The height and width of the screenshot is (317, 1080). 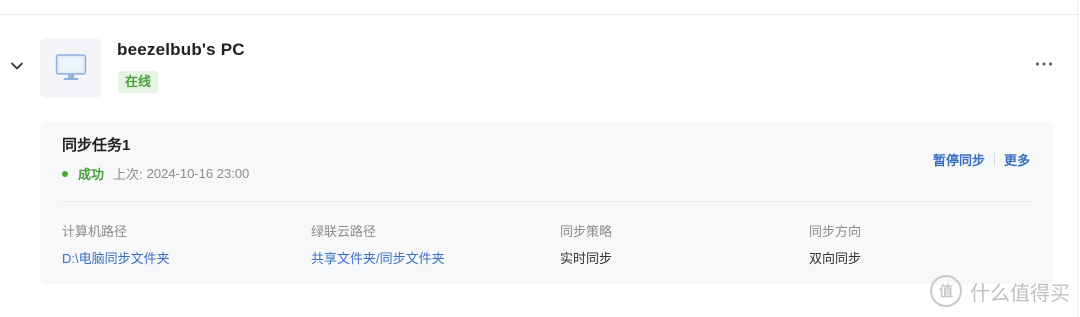 I want to click on task-status-row: 成功 上次: 2024-10-16 23:00, so click(x=155, y=173).